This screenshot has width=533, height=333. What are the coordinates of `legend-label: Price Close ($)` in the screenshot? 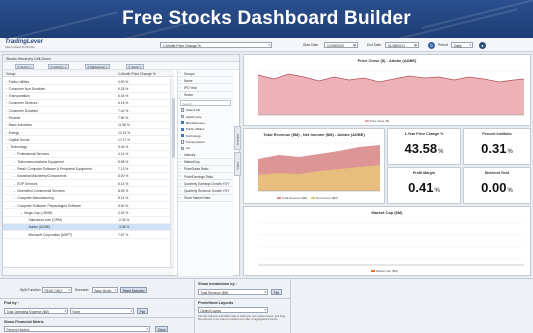 It's located at (380, 121).